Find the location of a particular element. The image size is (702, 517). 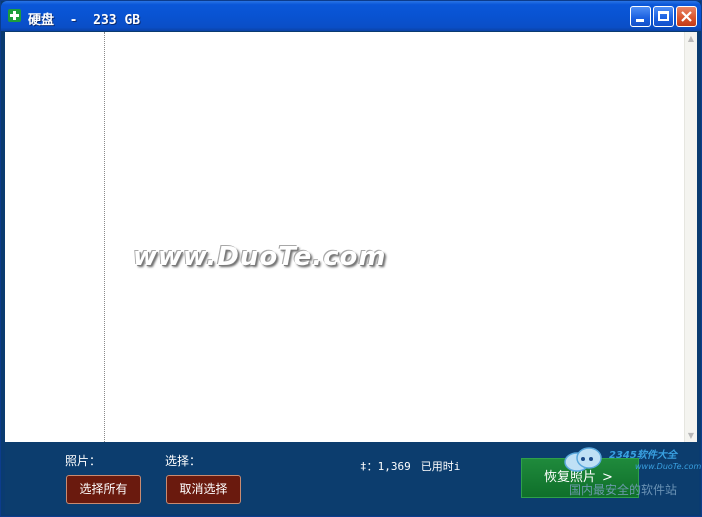

close-icon is located at coordinates (686, 16).